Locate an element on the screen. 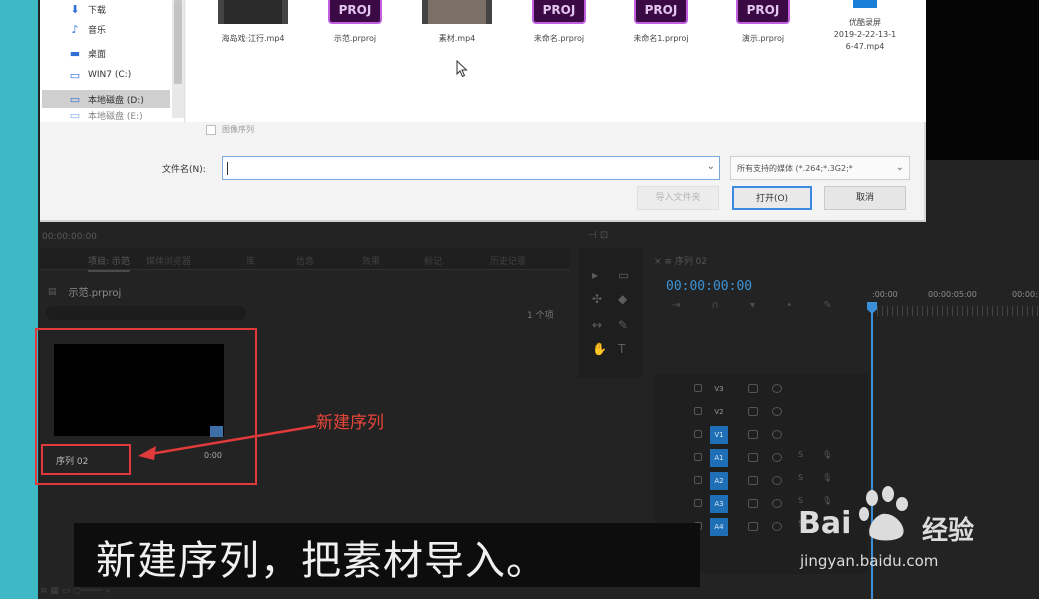 The height and width of the screenshot is (599, 1039). track-row: A2 S 🎙 is located at coordinates (761, 481).